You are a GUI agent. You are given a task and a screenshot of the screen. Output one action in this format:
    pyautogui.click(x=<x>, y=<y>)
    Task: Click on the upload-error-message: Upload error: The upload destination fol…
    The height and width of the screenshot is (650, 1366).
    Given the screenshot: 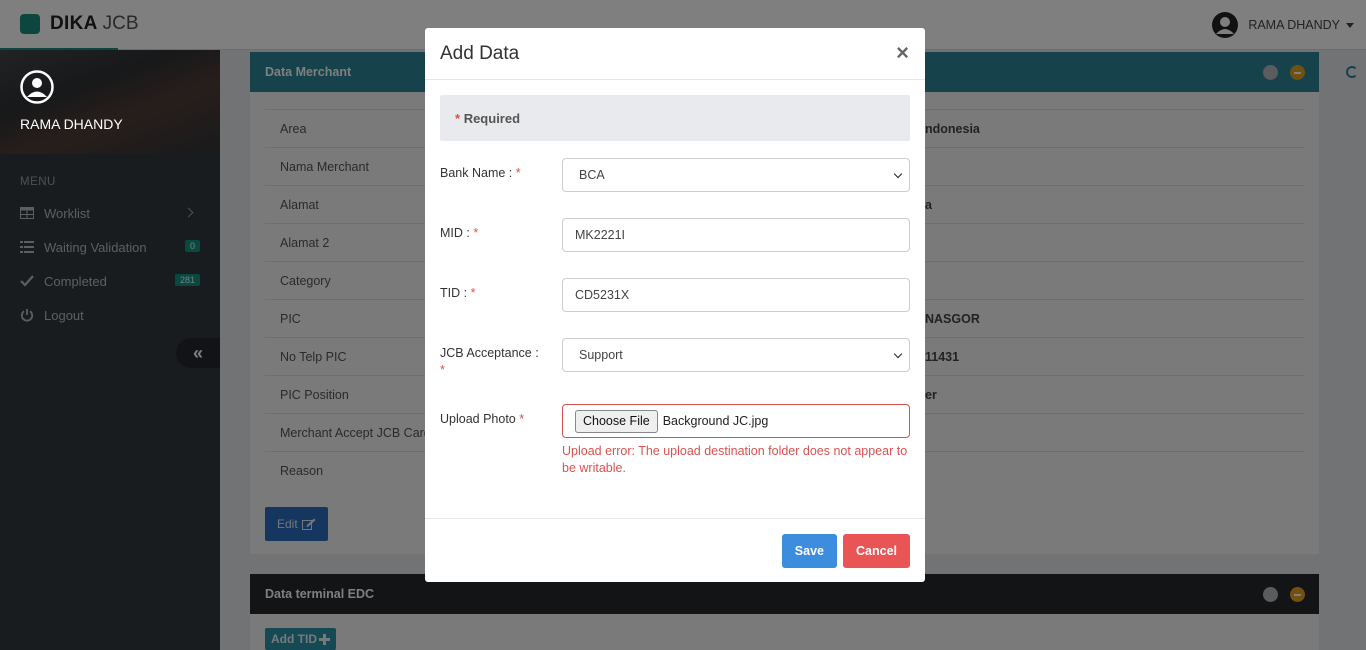 What is the action you would take?
    pyautogui.click(x=735, y=459)
    